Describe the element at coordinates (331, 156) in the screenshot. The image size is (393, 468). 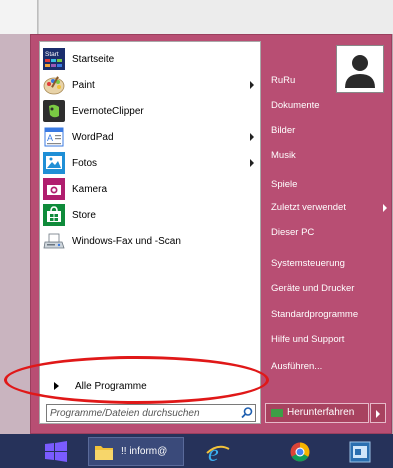
I see `right-item-musik: Musik` at that location.